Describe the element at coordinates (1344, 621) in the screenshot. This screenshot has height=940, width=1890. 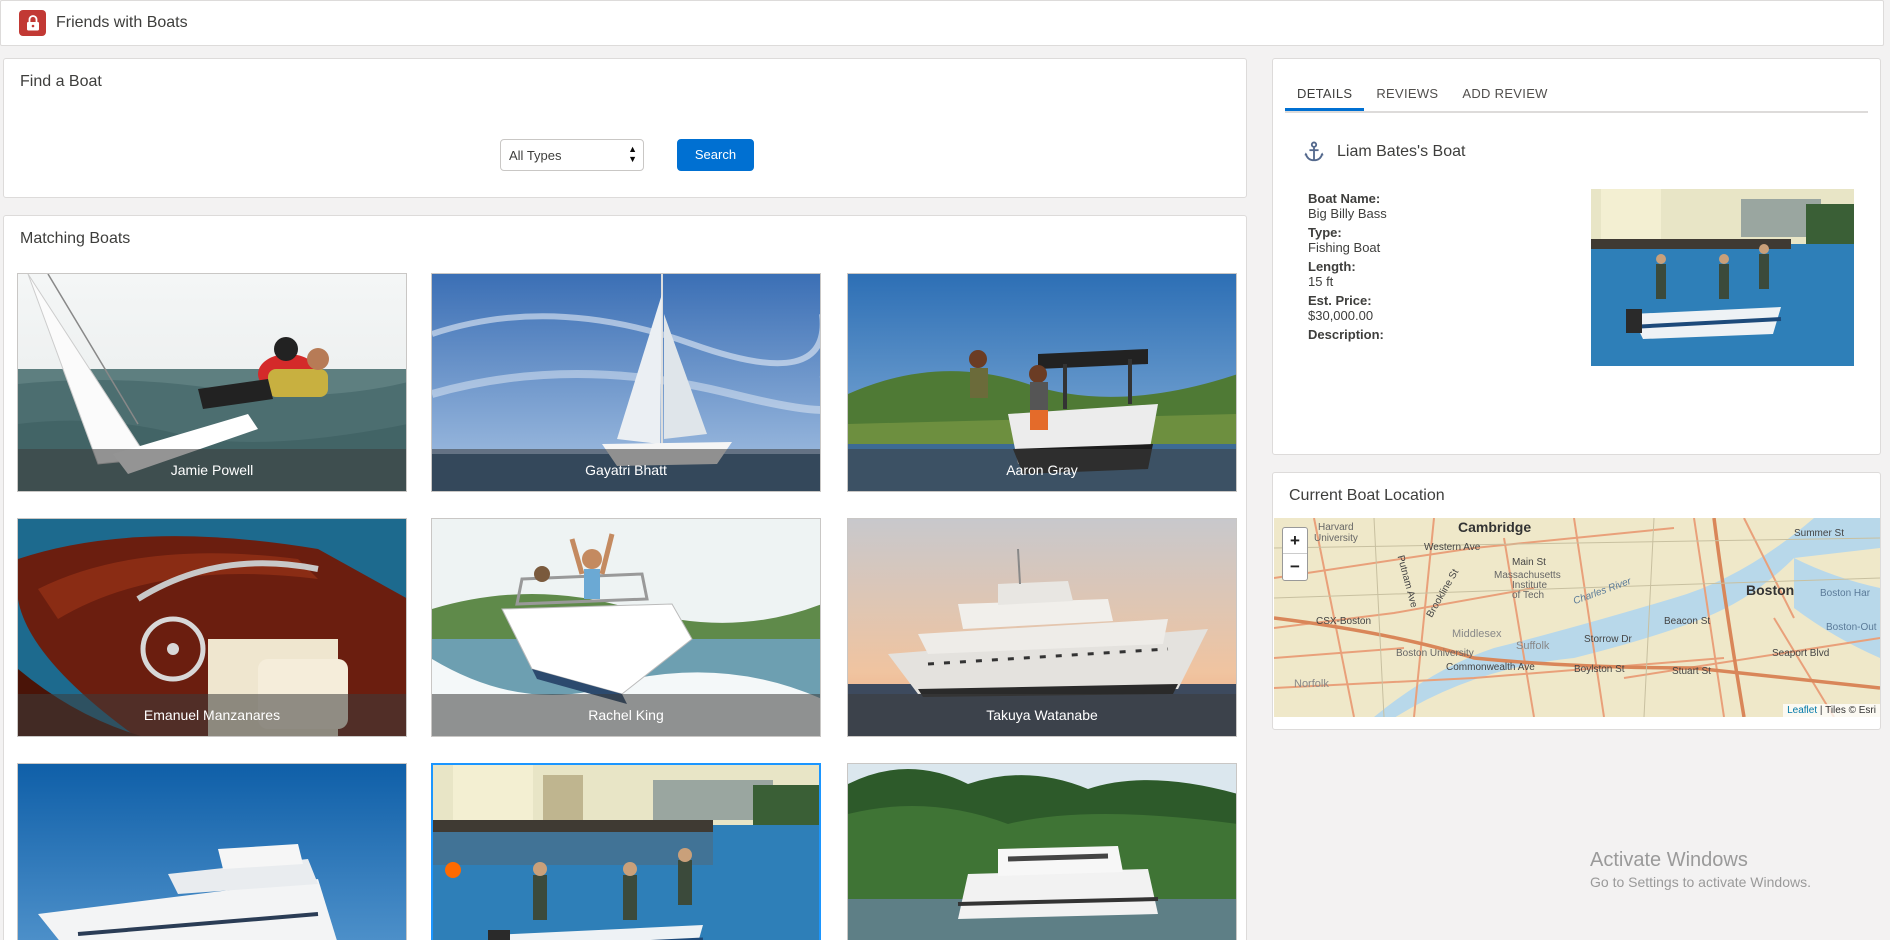
I see `map-label-csx-boston: CSX-Boston` at that location.